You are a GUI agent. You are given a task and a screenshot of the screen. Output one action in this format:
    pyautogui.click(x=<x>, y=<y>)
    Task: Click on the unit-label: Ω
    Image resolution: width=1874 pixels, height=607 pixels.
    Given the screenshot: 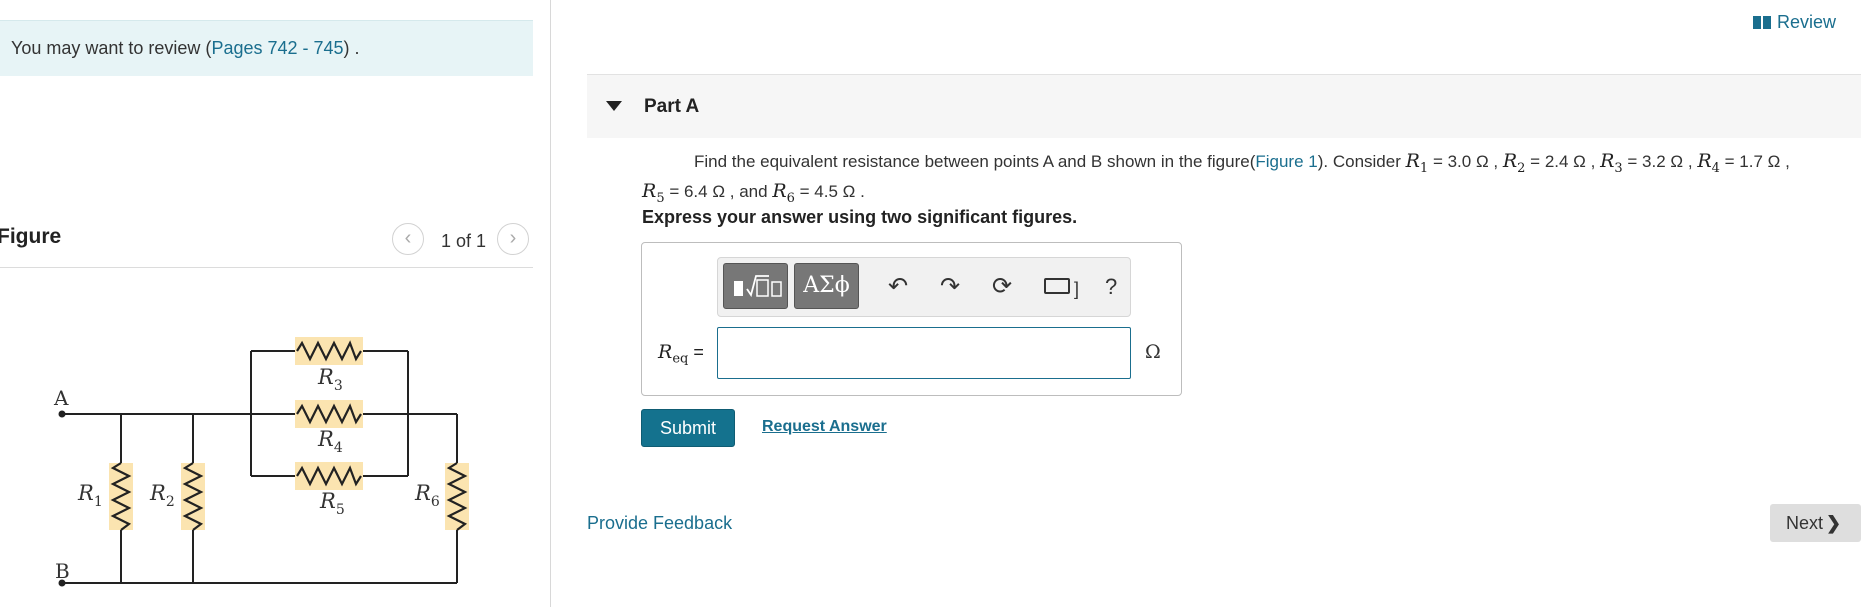 What is the action you would take?
    pyautogui.click(x=1153, y=352)
    